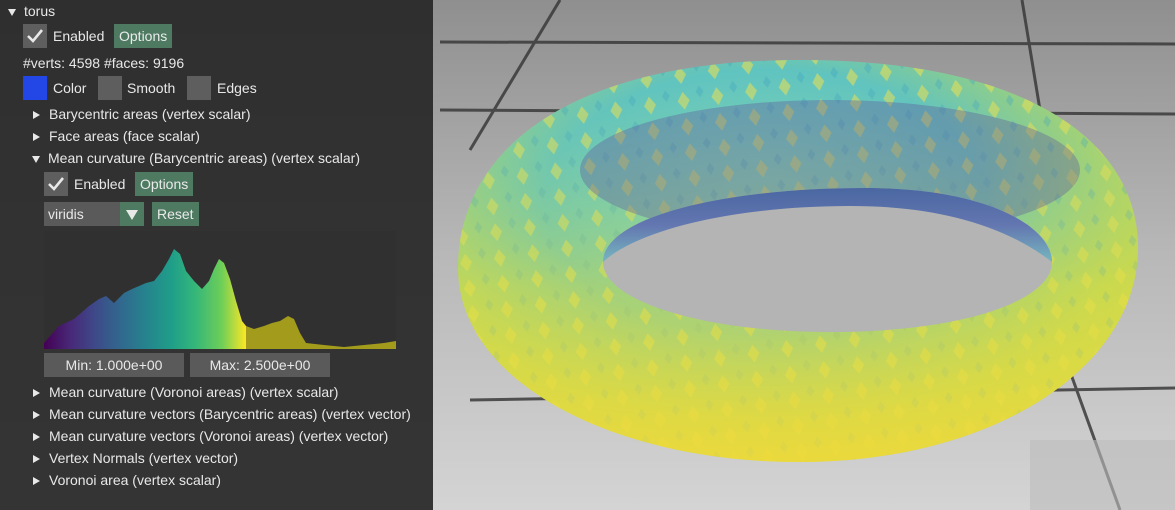 This screenshot has height=510, width=1175. I want to click on edges-label: Edges, so click(237, 88).